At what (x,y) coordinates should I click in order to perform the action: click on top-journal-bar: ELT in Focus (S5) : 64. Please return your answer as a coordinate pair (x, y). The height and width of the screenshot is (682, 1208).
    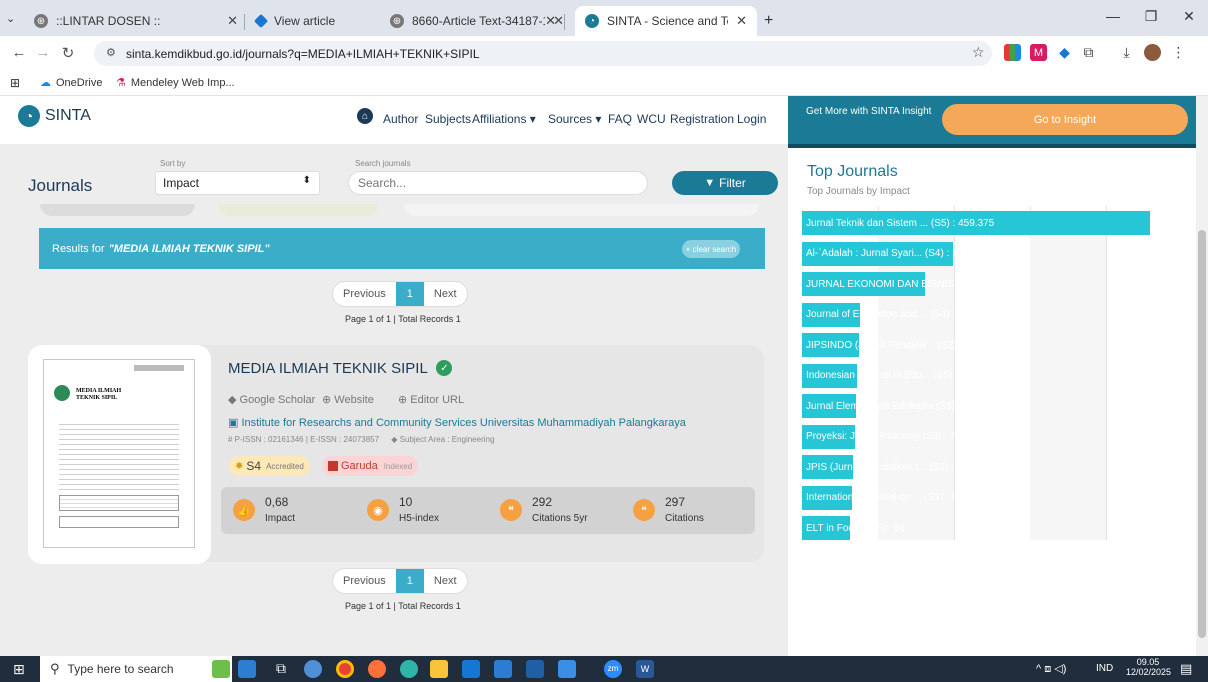
    Looking at the image, I should click on (853, 528).